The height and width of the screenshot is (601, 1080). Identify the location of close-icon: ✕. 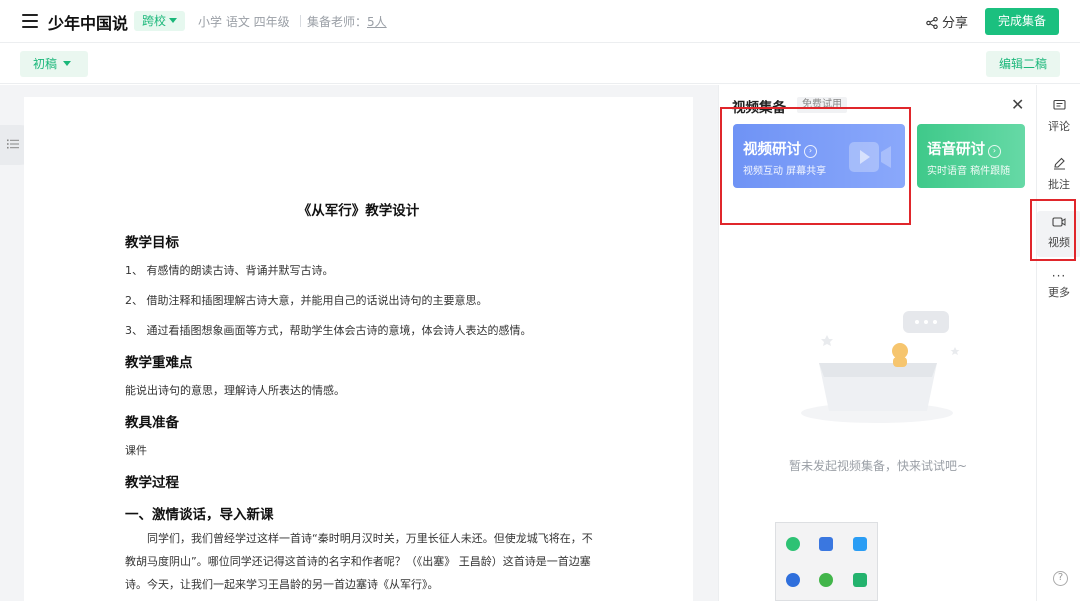
(1017, 104).